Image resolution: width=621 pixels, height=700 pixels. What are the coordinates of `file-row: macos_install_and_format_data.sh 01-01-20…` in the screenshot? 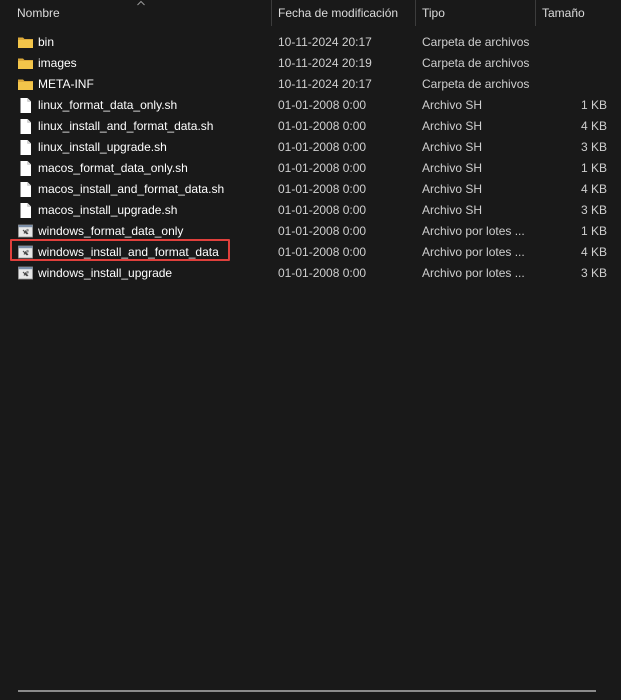 It's located at (310, 189).